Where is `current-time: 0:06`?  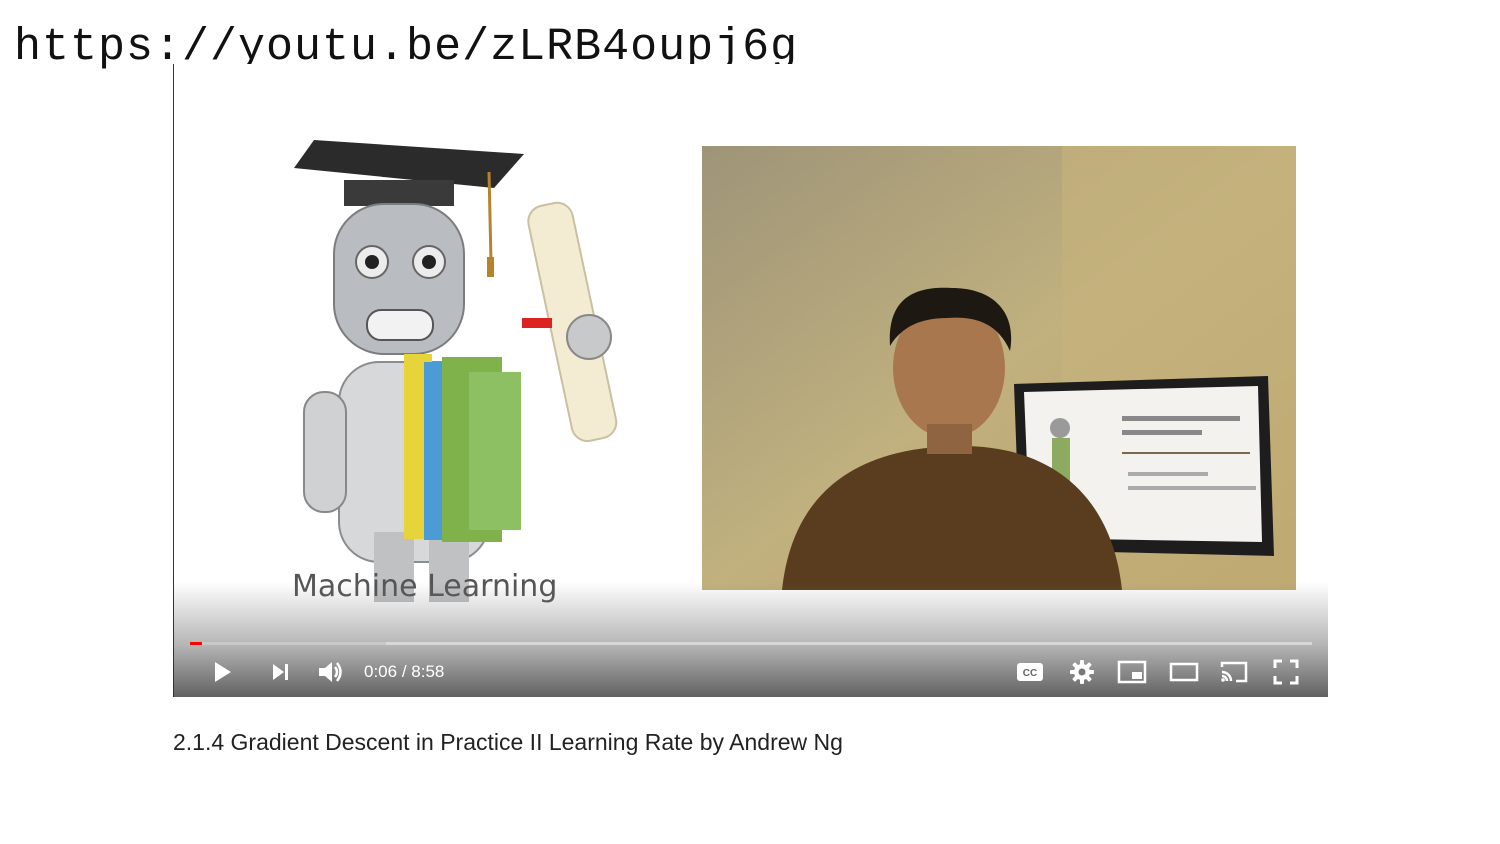
current-time: 0:06 is located at coordinates (381, 671).